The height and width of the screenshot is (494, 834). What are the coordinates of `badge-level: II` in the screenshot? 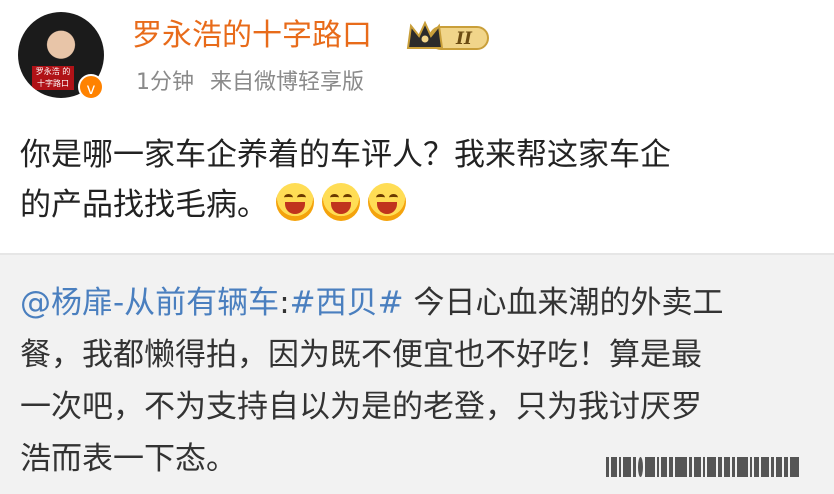 It's located at (464, 39).